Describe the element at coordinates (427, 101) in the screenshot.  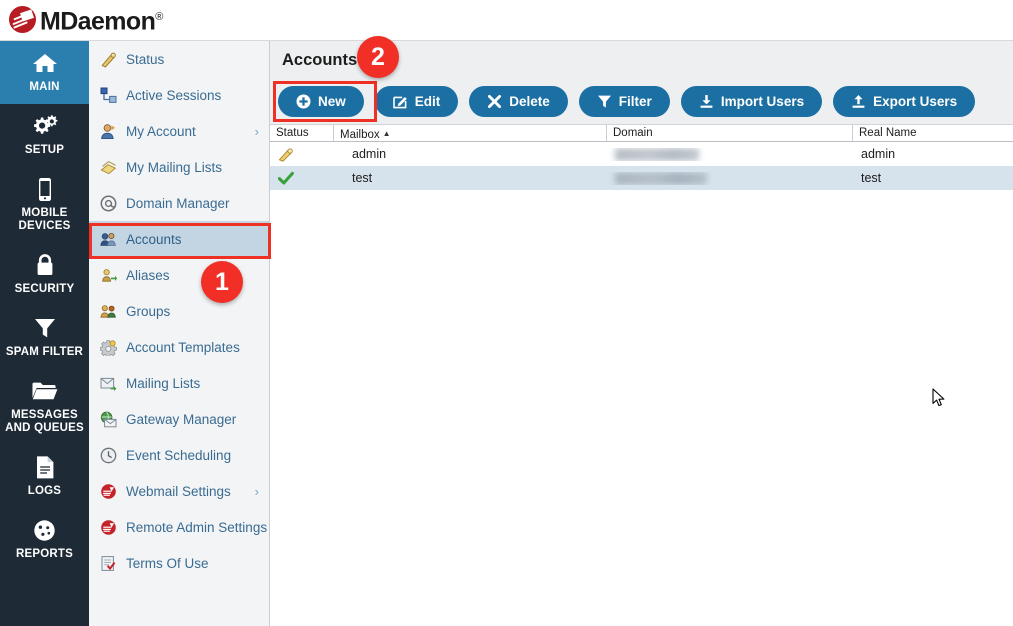
I see `edit-button-label: Edit` at that location.